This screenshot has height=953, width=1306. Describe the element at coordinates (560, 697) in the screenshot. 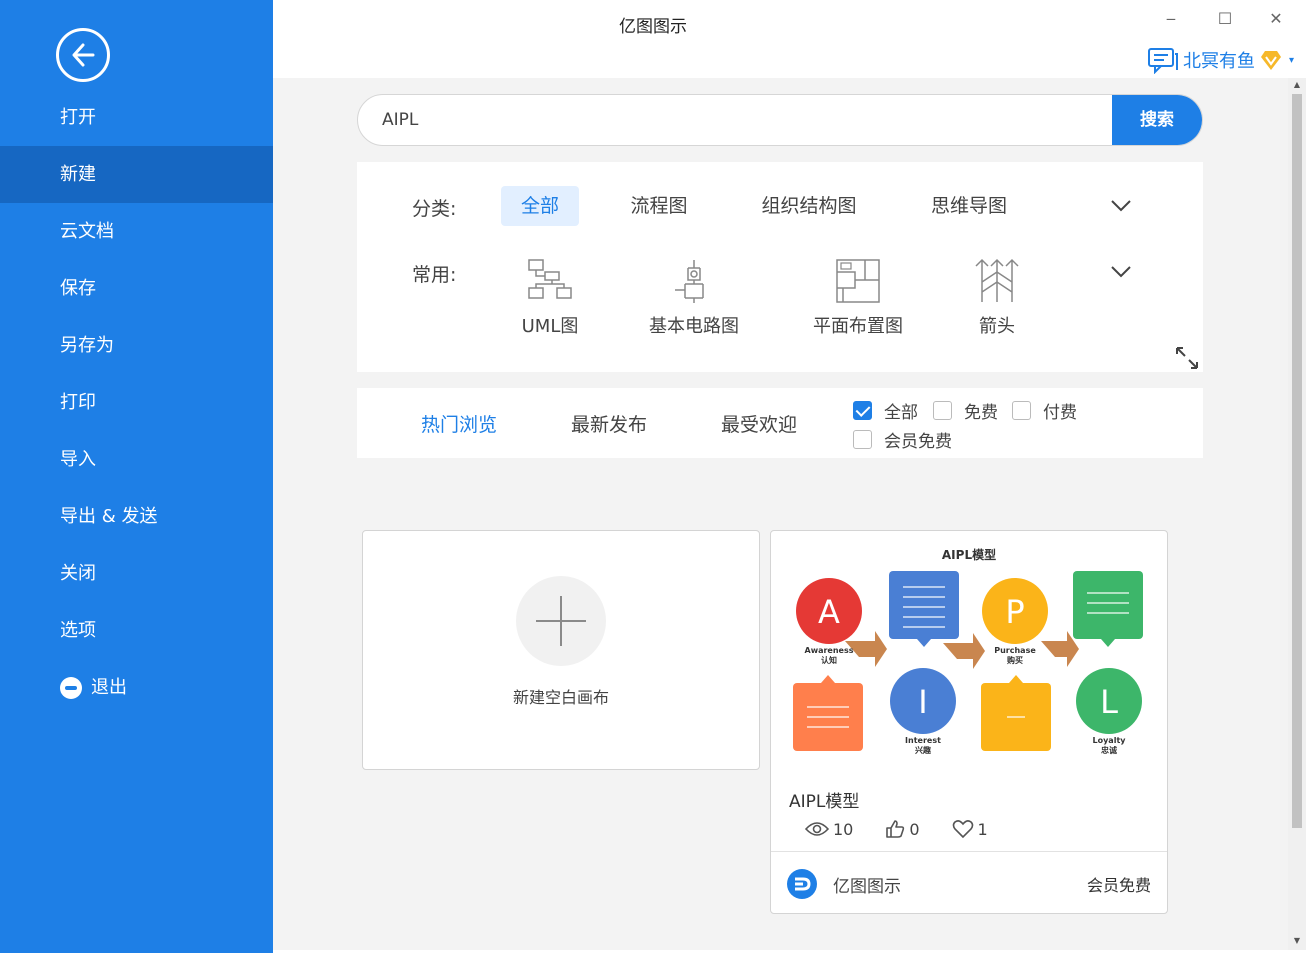

I see `new-blank-canvas-label: 新建空白画布` at that location.